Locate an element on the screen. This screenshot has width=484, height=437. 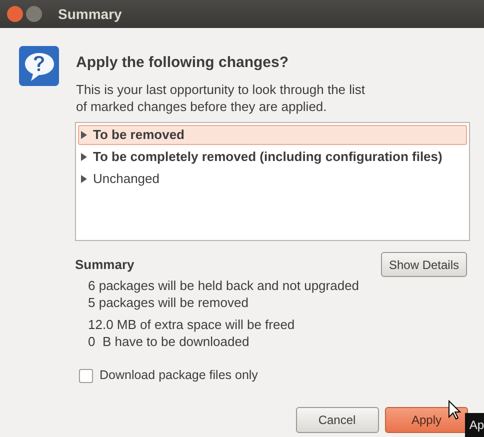
question-icon is located at coordinates (39, 66).